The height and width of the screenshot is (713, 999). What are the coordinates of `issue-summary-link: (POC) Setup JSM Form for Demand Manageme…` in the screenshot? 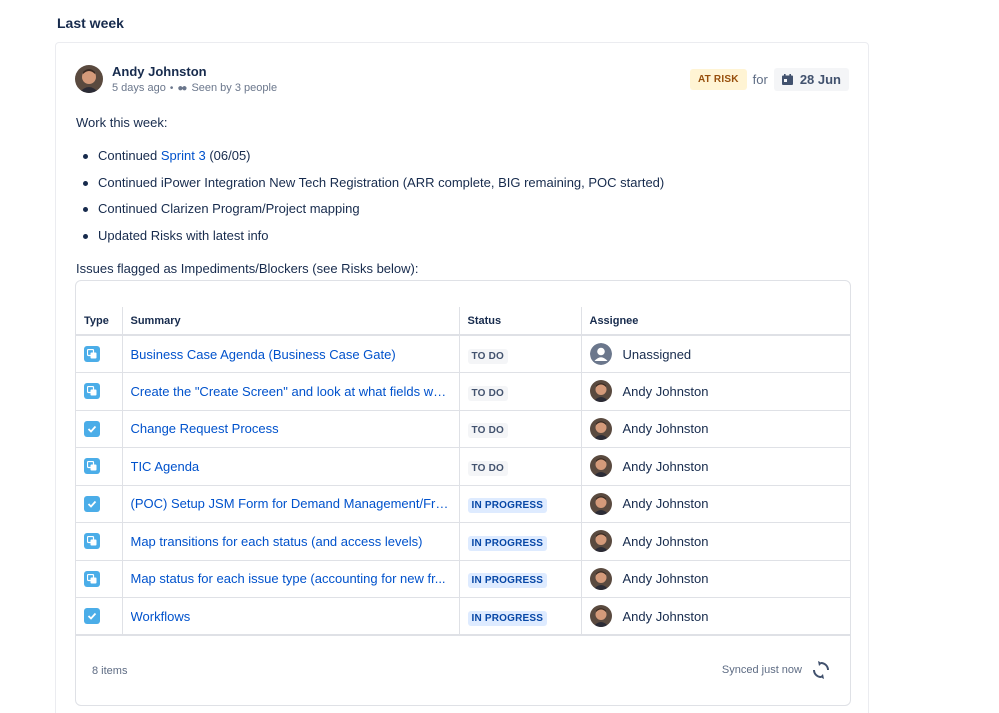 It's located at (291, 503).